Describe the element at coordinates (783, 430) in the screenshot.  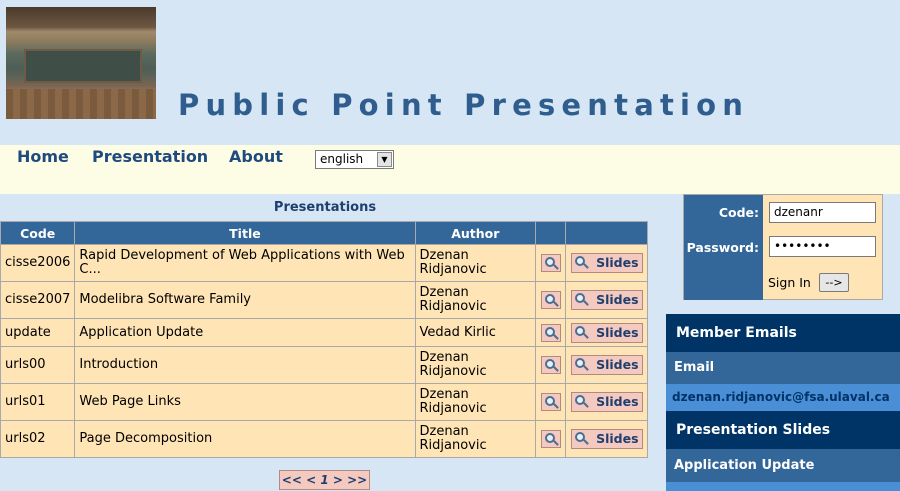
I see `presentation-slides-header: Presentation Slides` at that location.